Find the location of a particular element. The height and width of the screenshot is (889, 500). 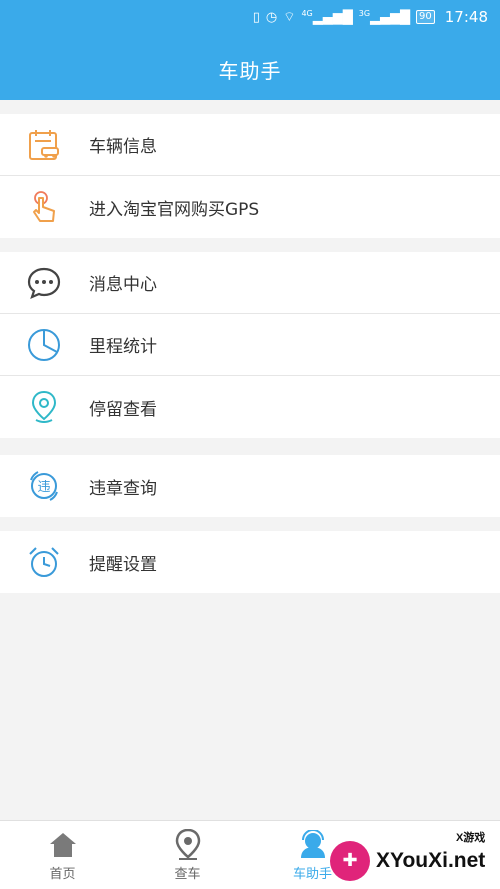

gamepad-logo-icon: ✚ is located at coordinates (350, 860).